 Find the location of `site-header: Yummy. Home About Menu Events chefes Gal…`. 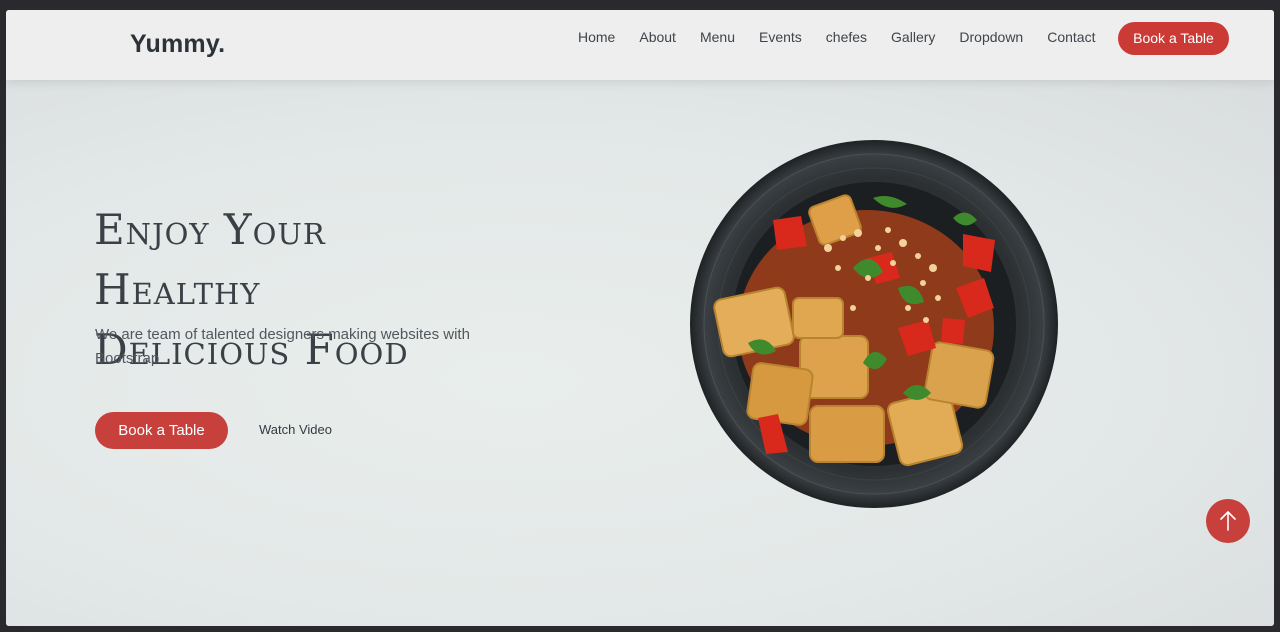

site-header: Yummy. Home About Menu Events chefes Gal… is located at coordinates (640, 45).